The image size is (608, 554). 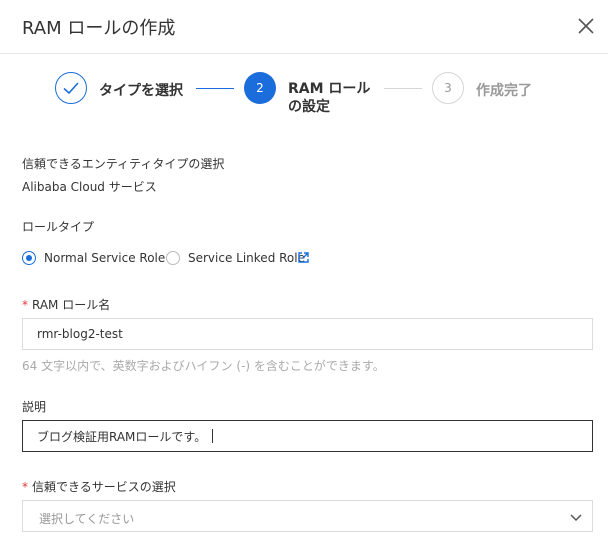 I want to click on entity-type-label: 信頼できるエンティティタイプの選択, so click(x=123, y=164).